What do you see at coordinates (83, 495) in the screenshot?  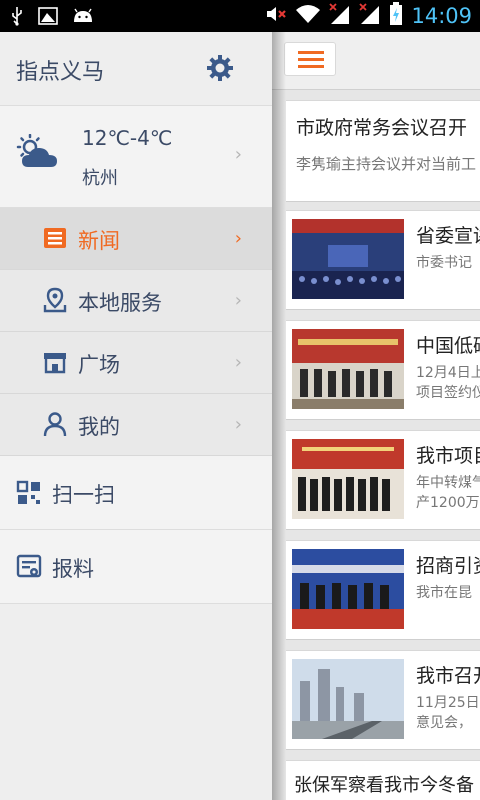 I see `tool-item-label: 扫一扫` at bounding box center [83, 495].